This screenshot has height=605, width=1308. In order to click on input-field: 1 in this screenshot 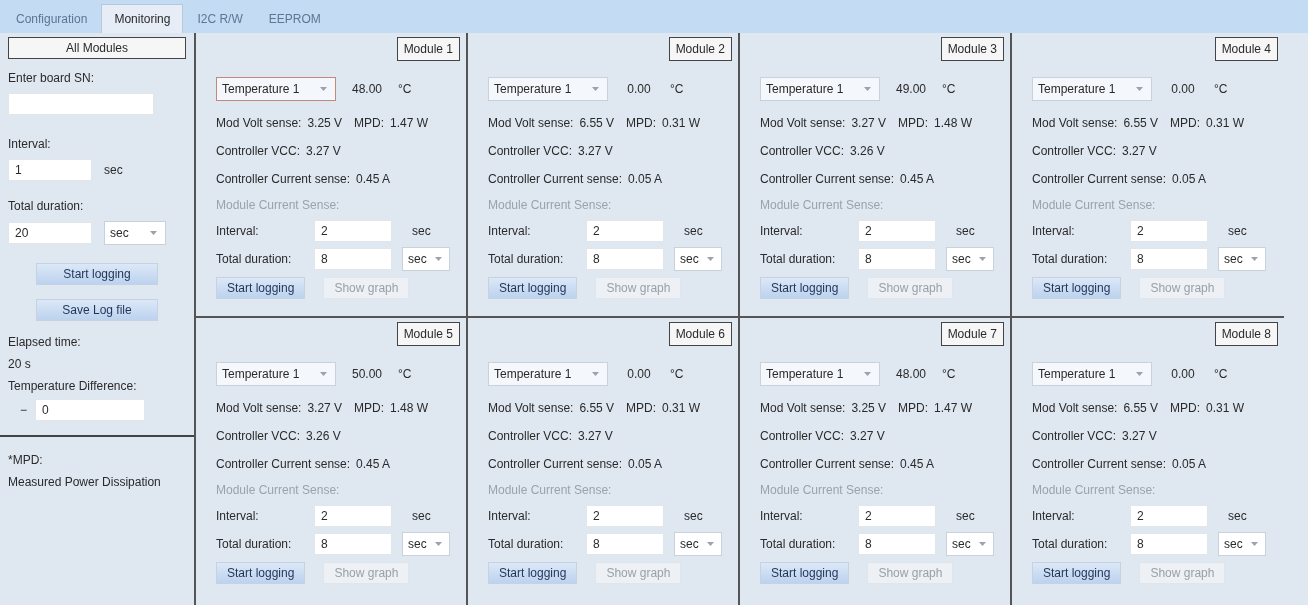, I will do `click(50, 170)`.